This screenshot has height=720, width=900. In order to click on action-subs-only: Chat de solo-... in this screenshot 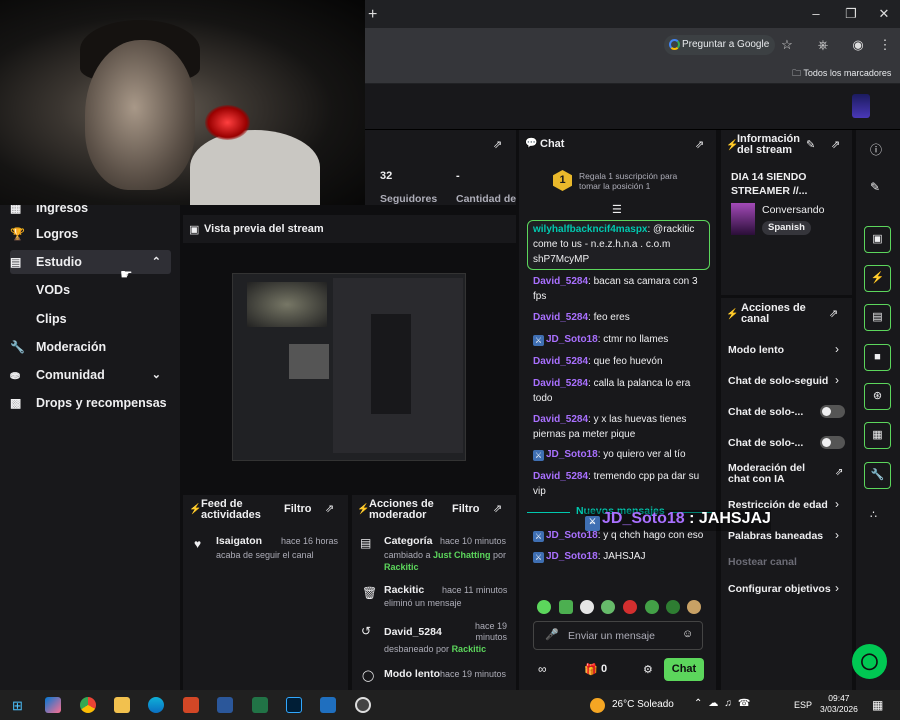, I will do `click(766, 412)`.